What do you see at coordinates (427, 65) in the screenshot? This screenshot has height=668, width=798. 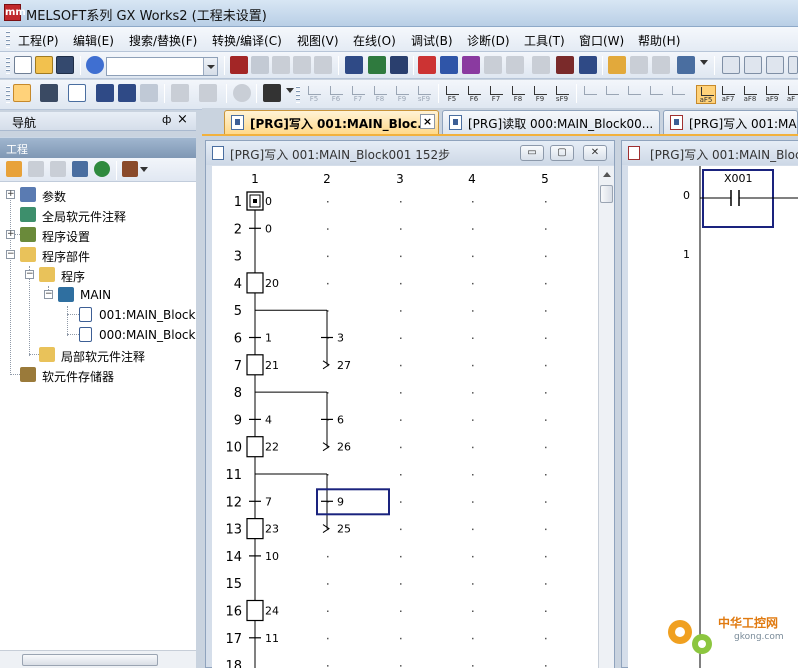 I see `write-plc-icon` at bounding box center [427, 65].